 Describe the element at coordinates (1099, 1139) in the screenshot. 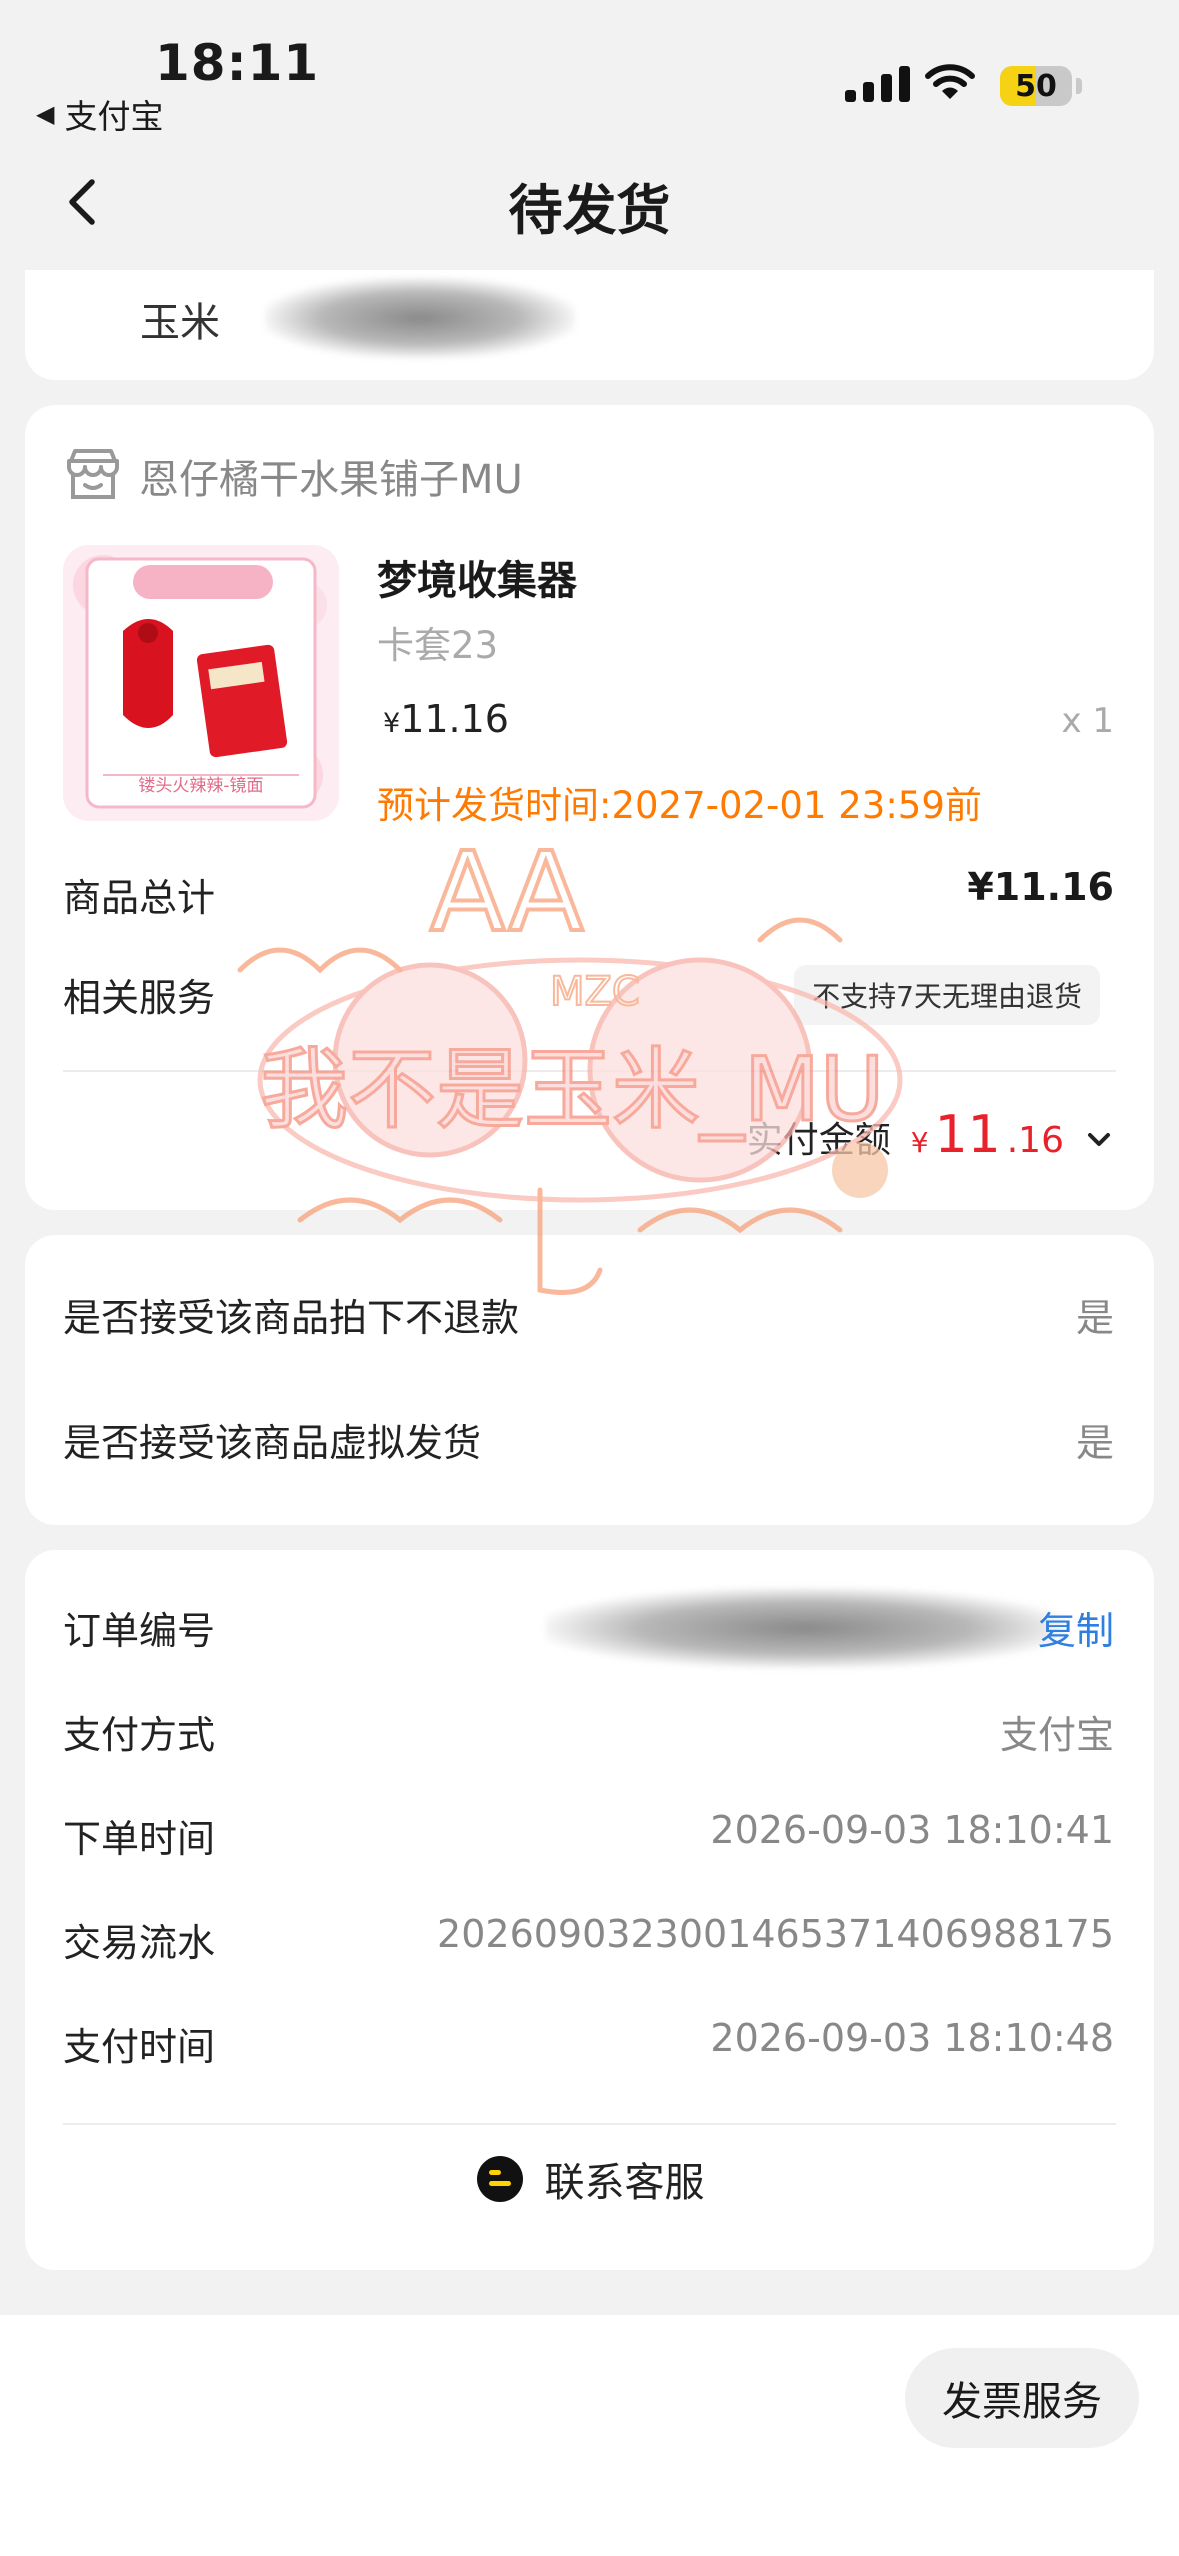

I see `chevron-down-icon` at that location.